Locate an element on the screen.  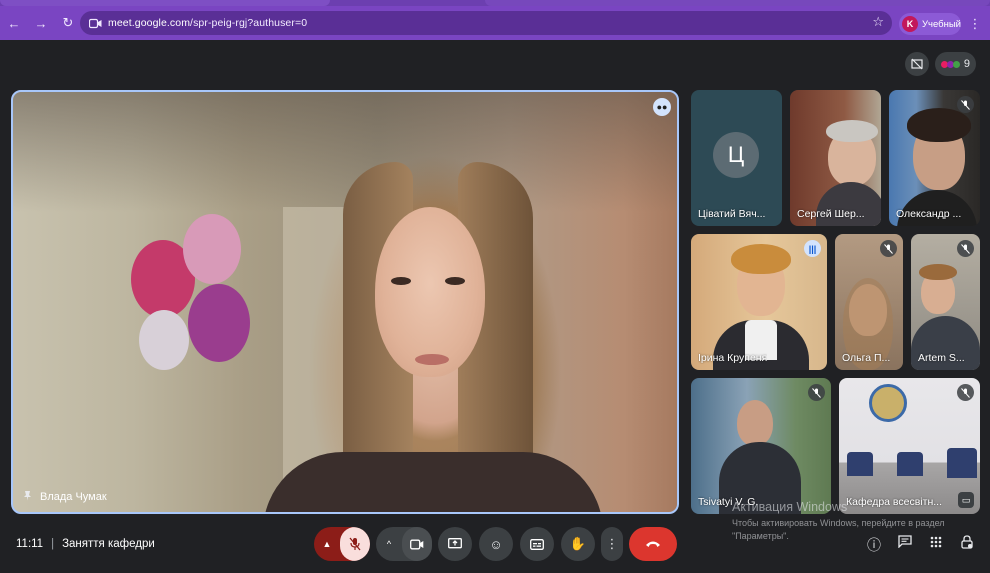
participant-avatar: Ц is located at coordinates (736, 155).